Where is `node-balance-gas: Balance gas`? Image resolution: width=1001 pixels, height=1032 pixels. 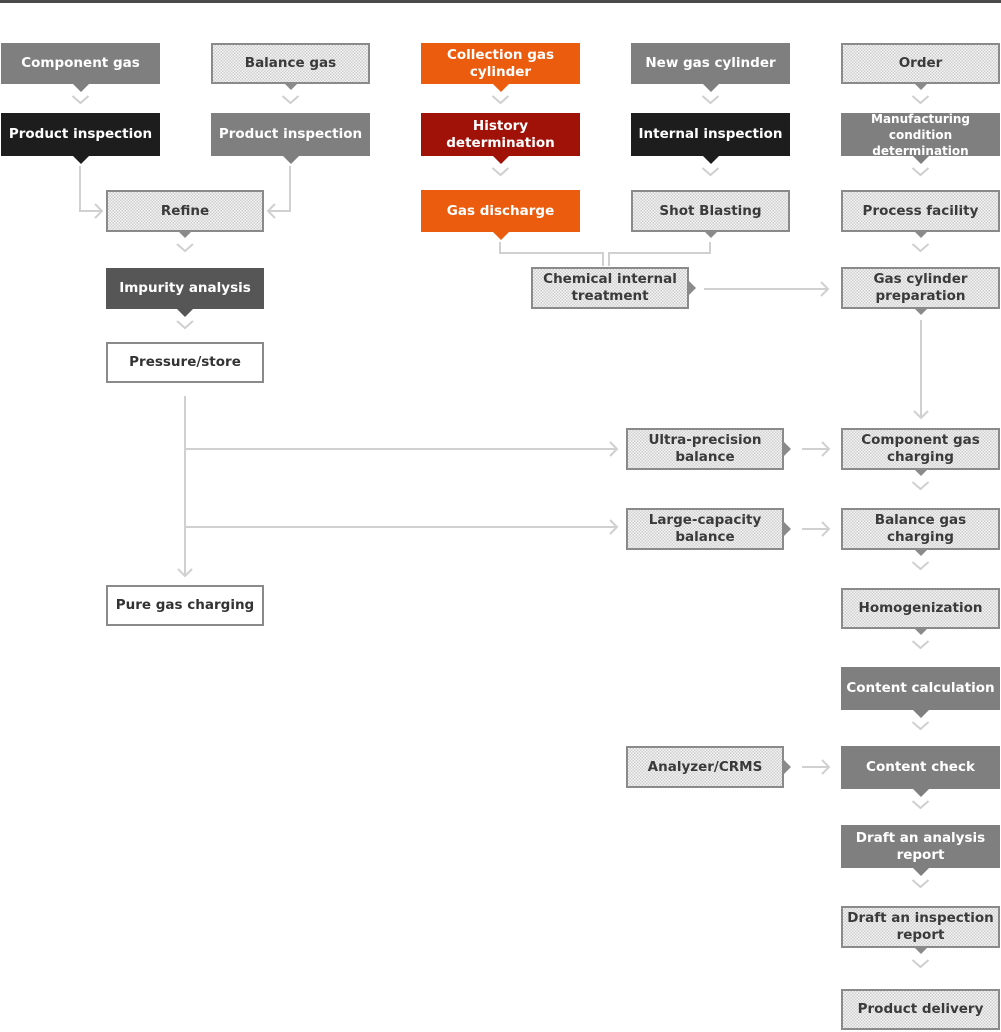
node-balance-gas: Balance gas is located at coordinates (290, 66).